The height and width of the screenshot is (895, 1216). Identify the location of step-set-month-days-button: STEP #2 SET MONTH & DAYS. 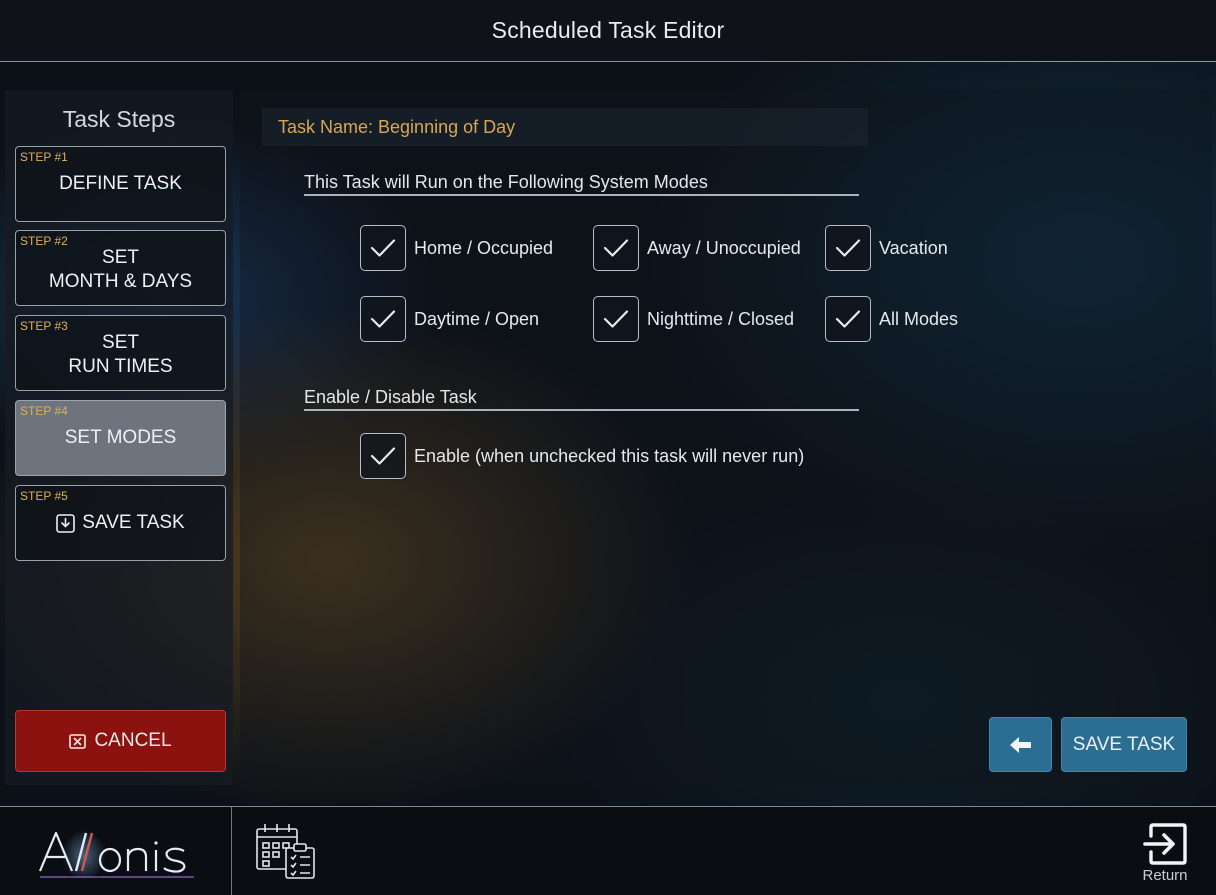
(120, 268).